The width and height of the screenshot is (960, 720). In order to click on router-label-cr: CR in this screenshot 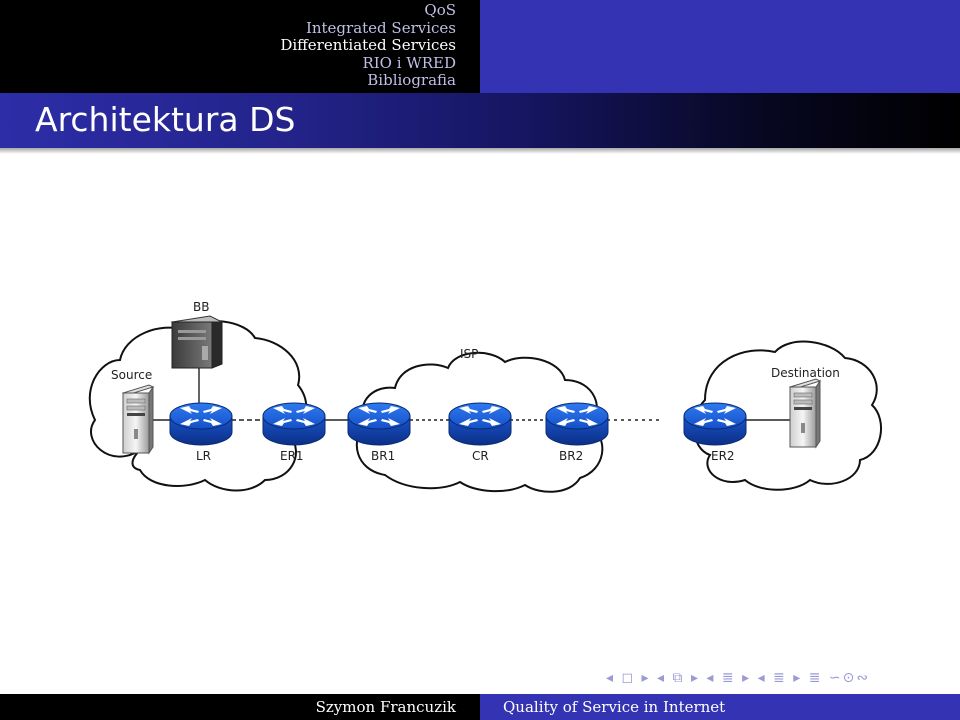, I will do `click(480, 456)`.